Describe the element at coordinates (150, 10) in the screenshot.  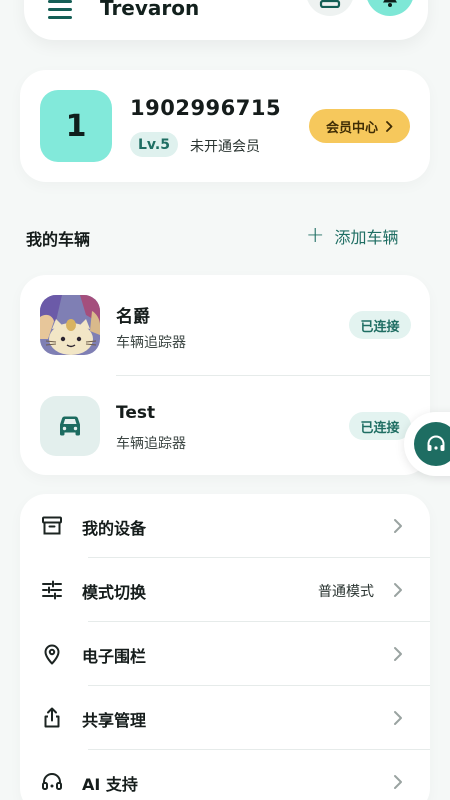
I see `app-title: Trevaron` at that location.